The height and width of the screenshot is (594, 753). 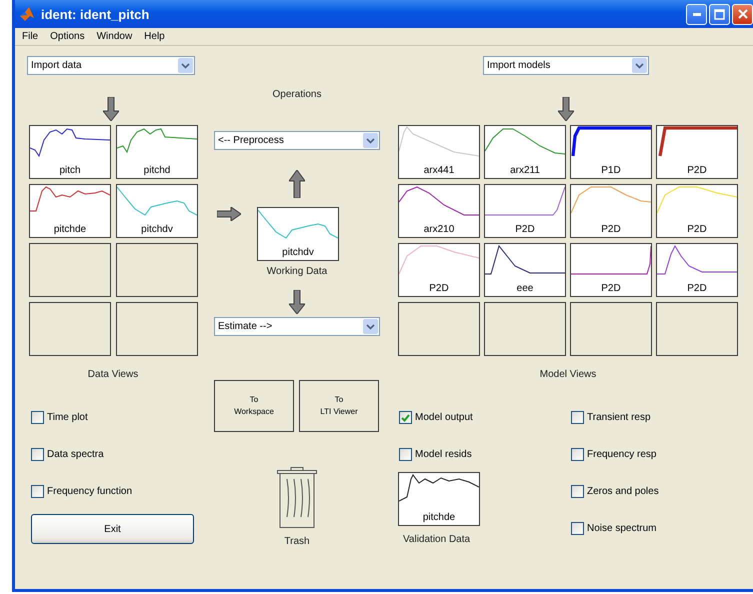 What do you see at coordinates (297, 271) in the screenshot?
I see `working-data-caption: Working Data` at bounding box center [297, 271].